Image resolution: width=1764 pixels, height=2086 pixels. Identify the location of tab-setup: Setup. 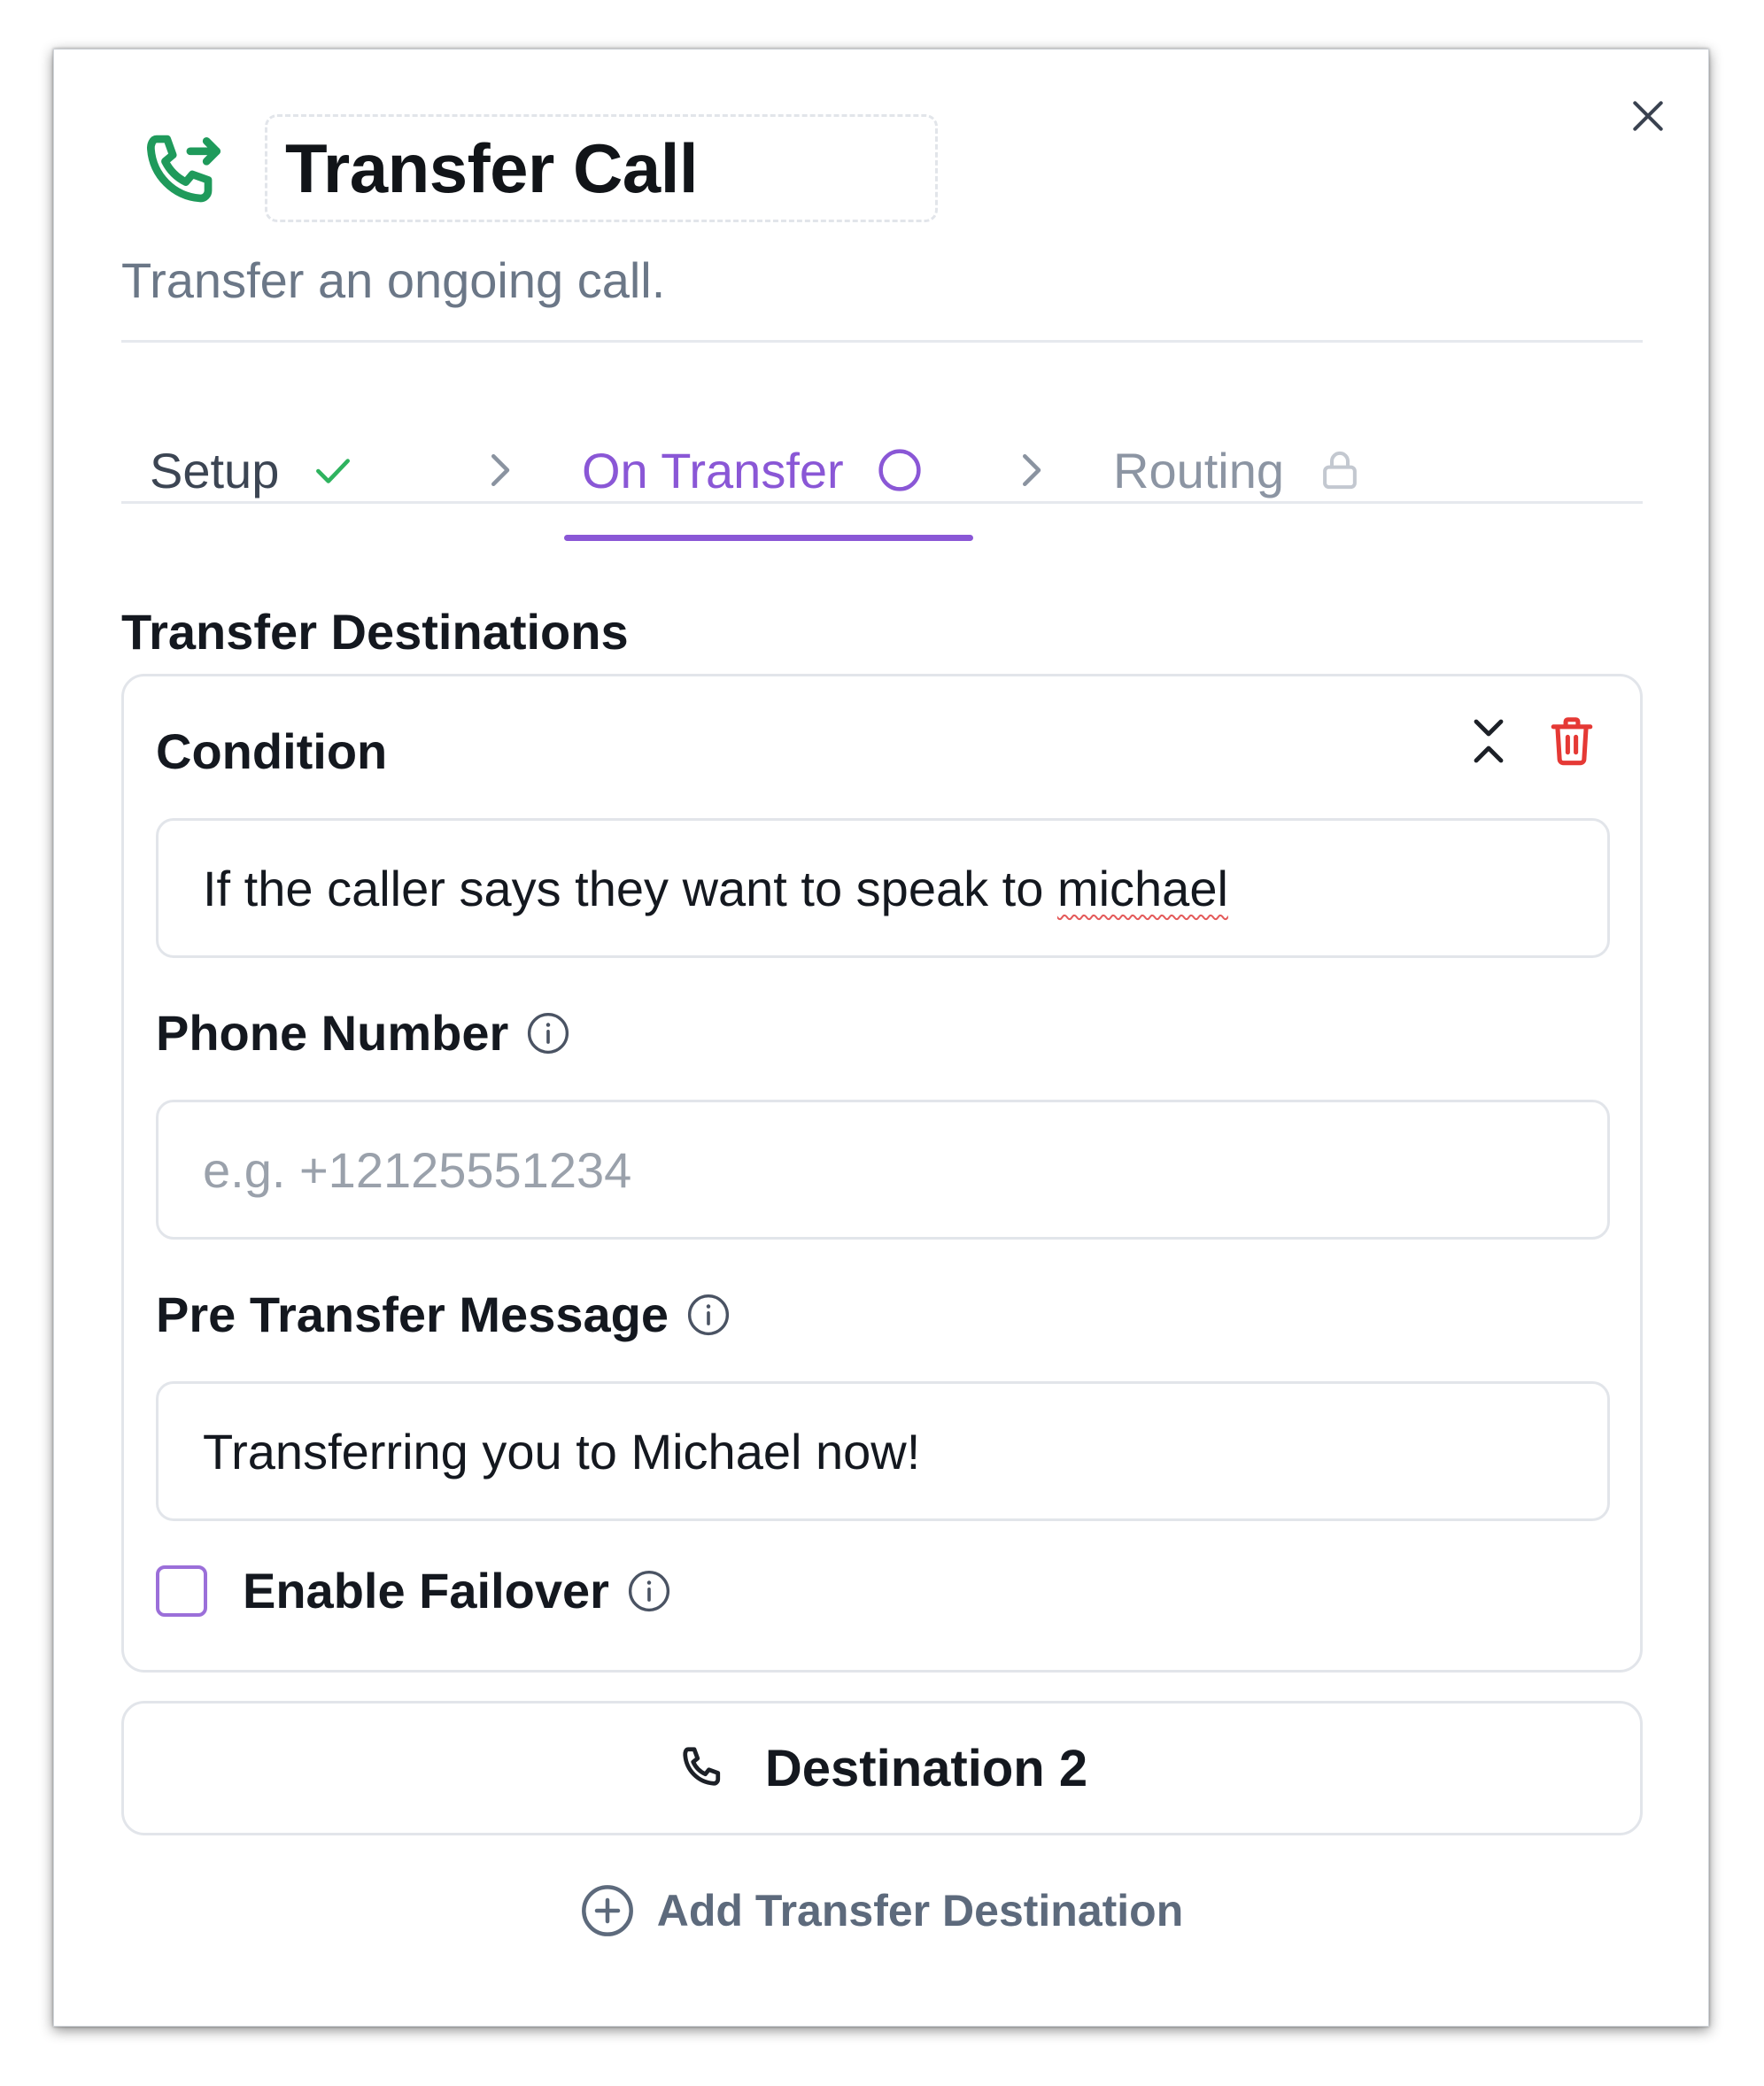
(252, 470).